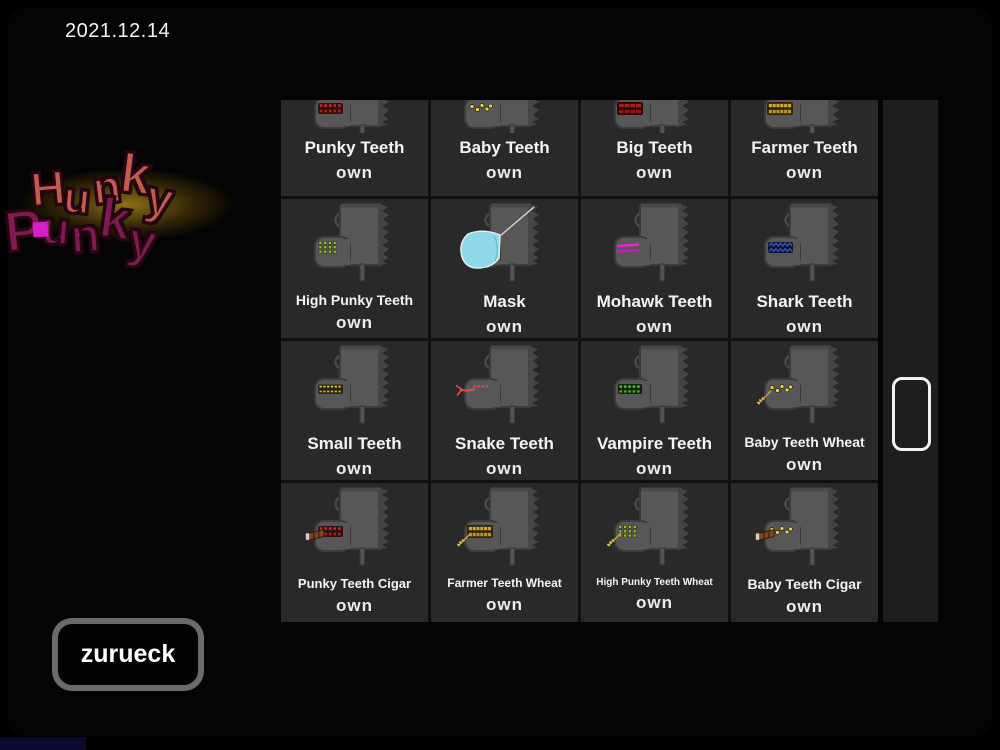 The image size is (1000, 750). What do you see at coordinates (654, 301) in the screenshot?
I see `item-name: Mohawk Teeth` at bounding box center [654, 301].